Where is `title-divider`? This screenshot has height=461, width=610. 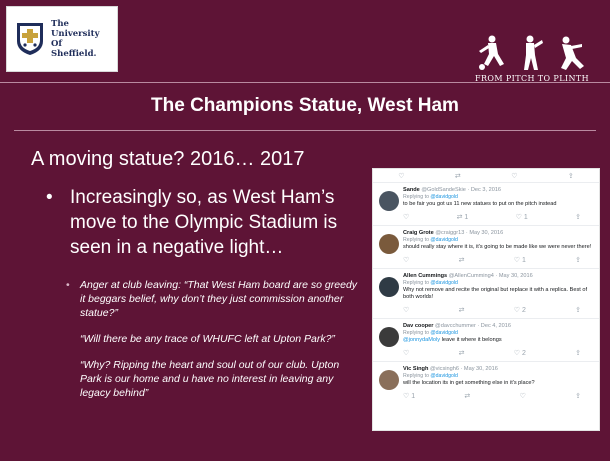 title-divider is located at coordinates (305, 130).